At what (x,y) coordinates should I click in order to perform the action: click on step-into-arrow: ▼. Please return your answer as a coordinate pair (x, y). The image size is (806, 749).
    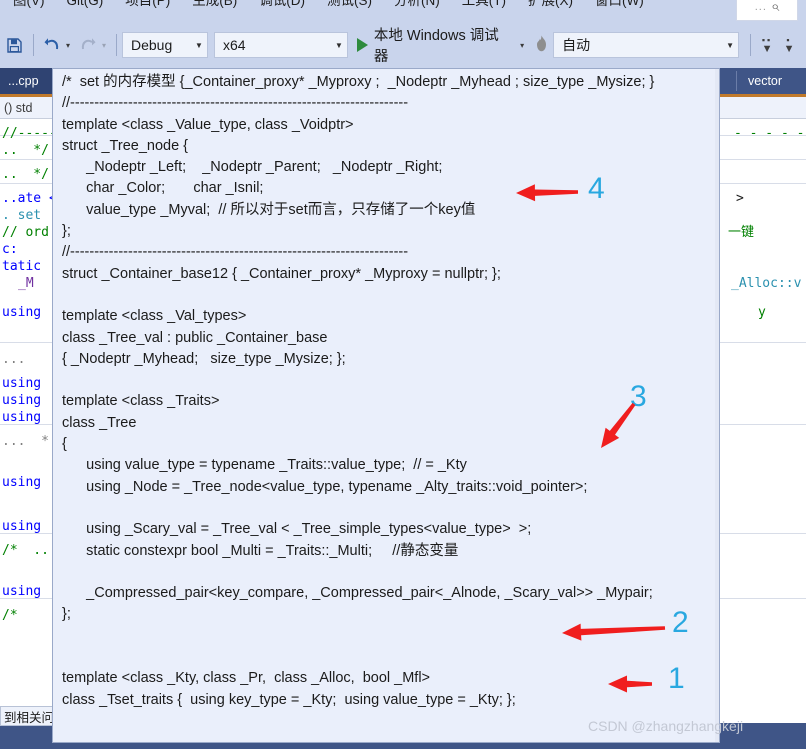
    Looking at the image, I should click on (767, 49).